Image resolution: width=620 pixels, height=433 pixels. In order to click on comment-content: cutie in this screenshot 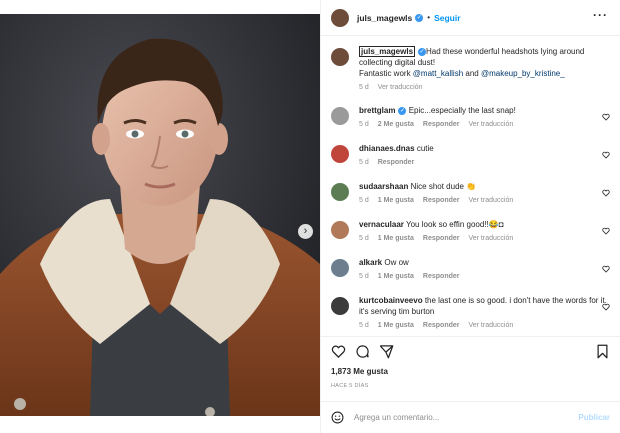, I will do `click(425, 148)`.